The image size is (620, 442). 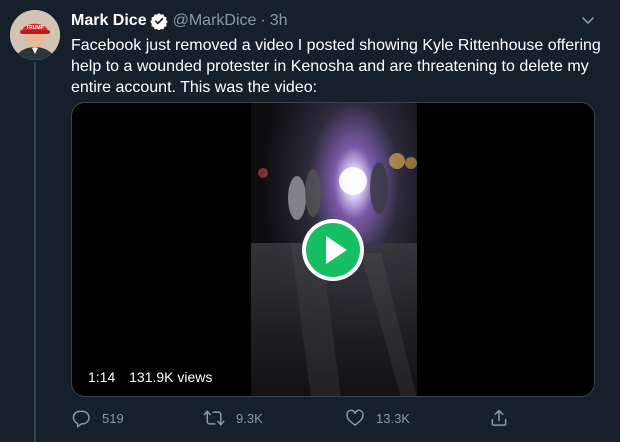 I want to click on play-icon, so click(x=333, y=250).